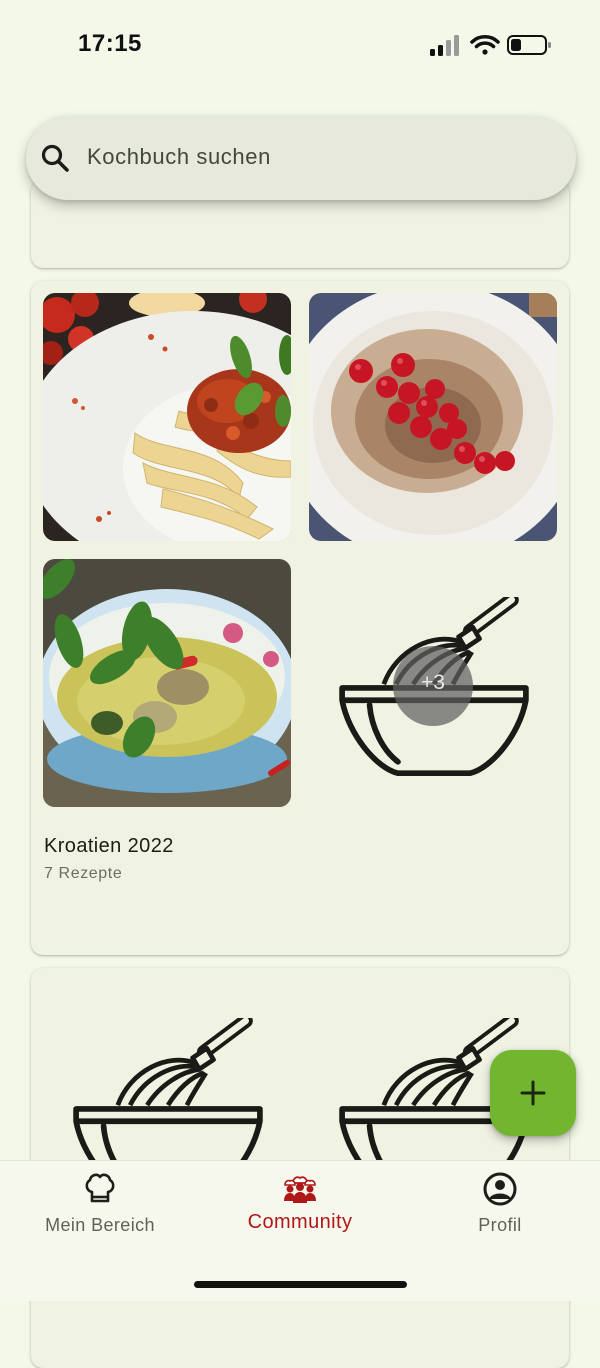 The height and width of the screenshot is (1368, 600). Describe the element at coordinates (529, 45) in the screenshot. I see `battery-icon` at that location.